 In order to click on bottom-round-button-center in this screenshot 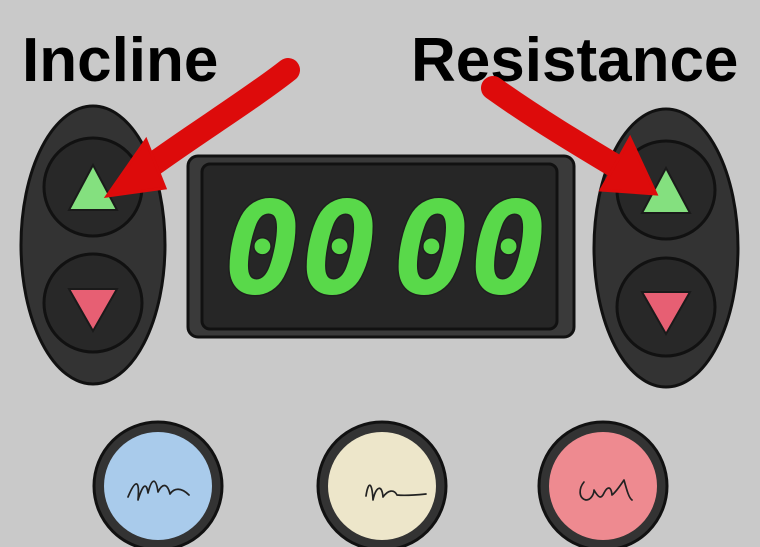, I will do `click(382, 483)`.